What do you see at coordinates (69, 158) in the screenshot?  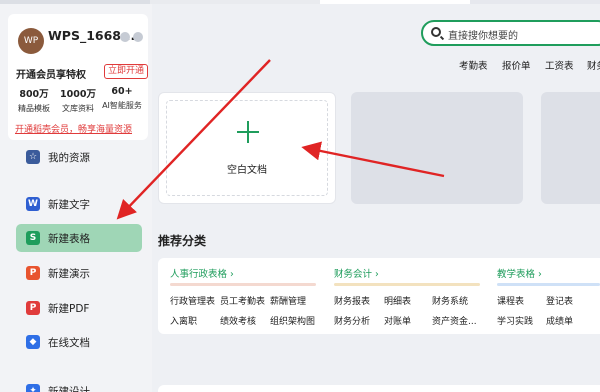 I see `nav-label: 我的资源` at bounding box center [69, 158].